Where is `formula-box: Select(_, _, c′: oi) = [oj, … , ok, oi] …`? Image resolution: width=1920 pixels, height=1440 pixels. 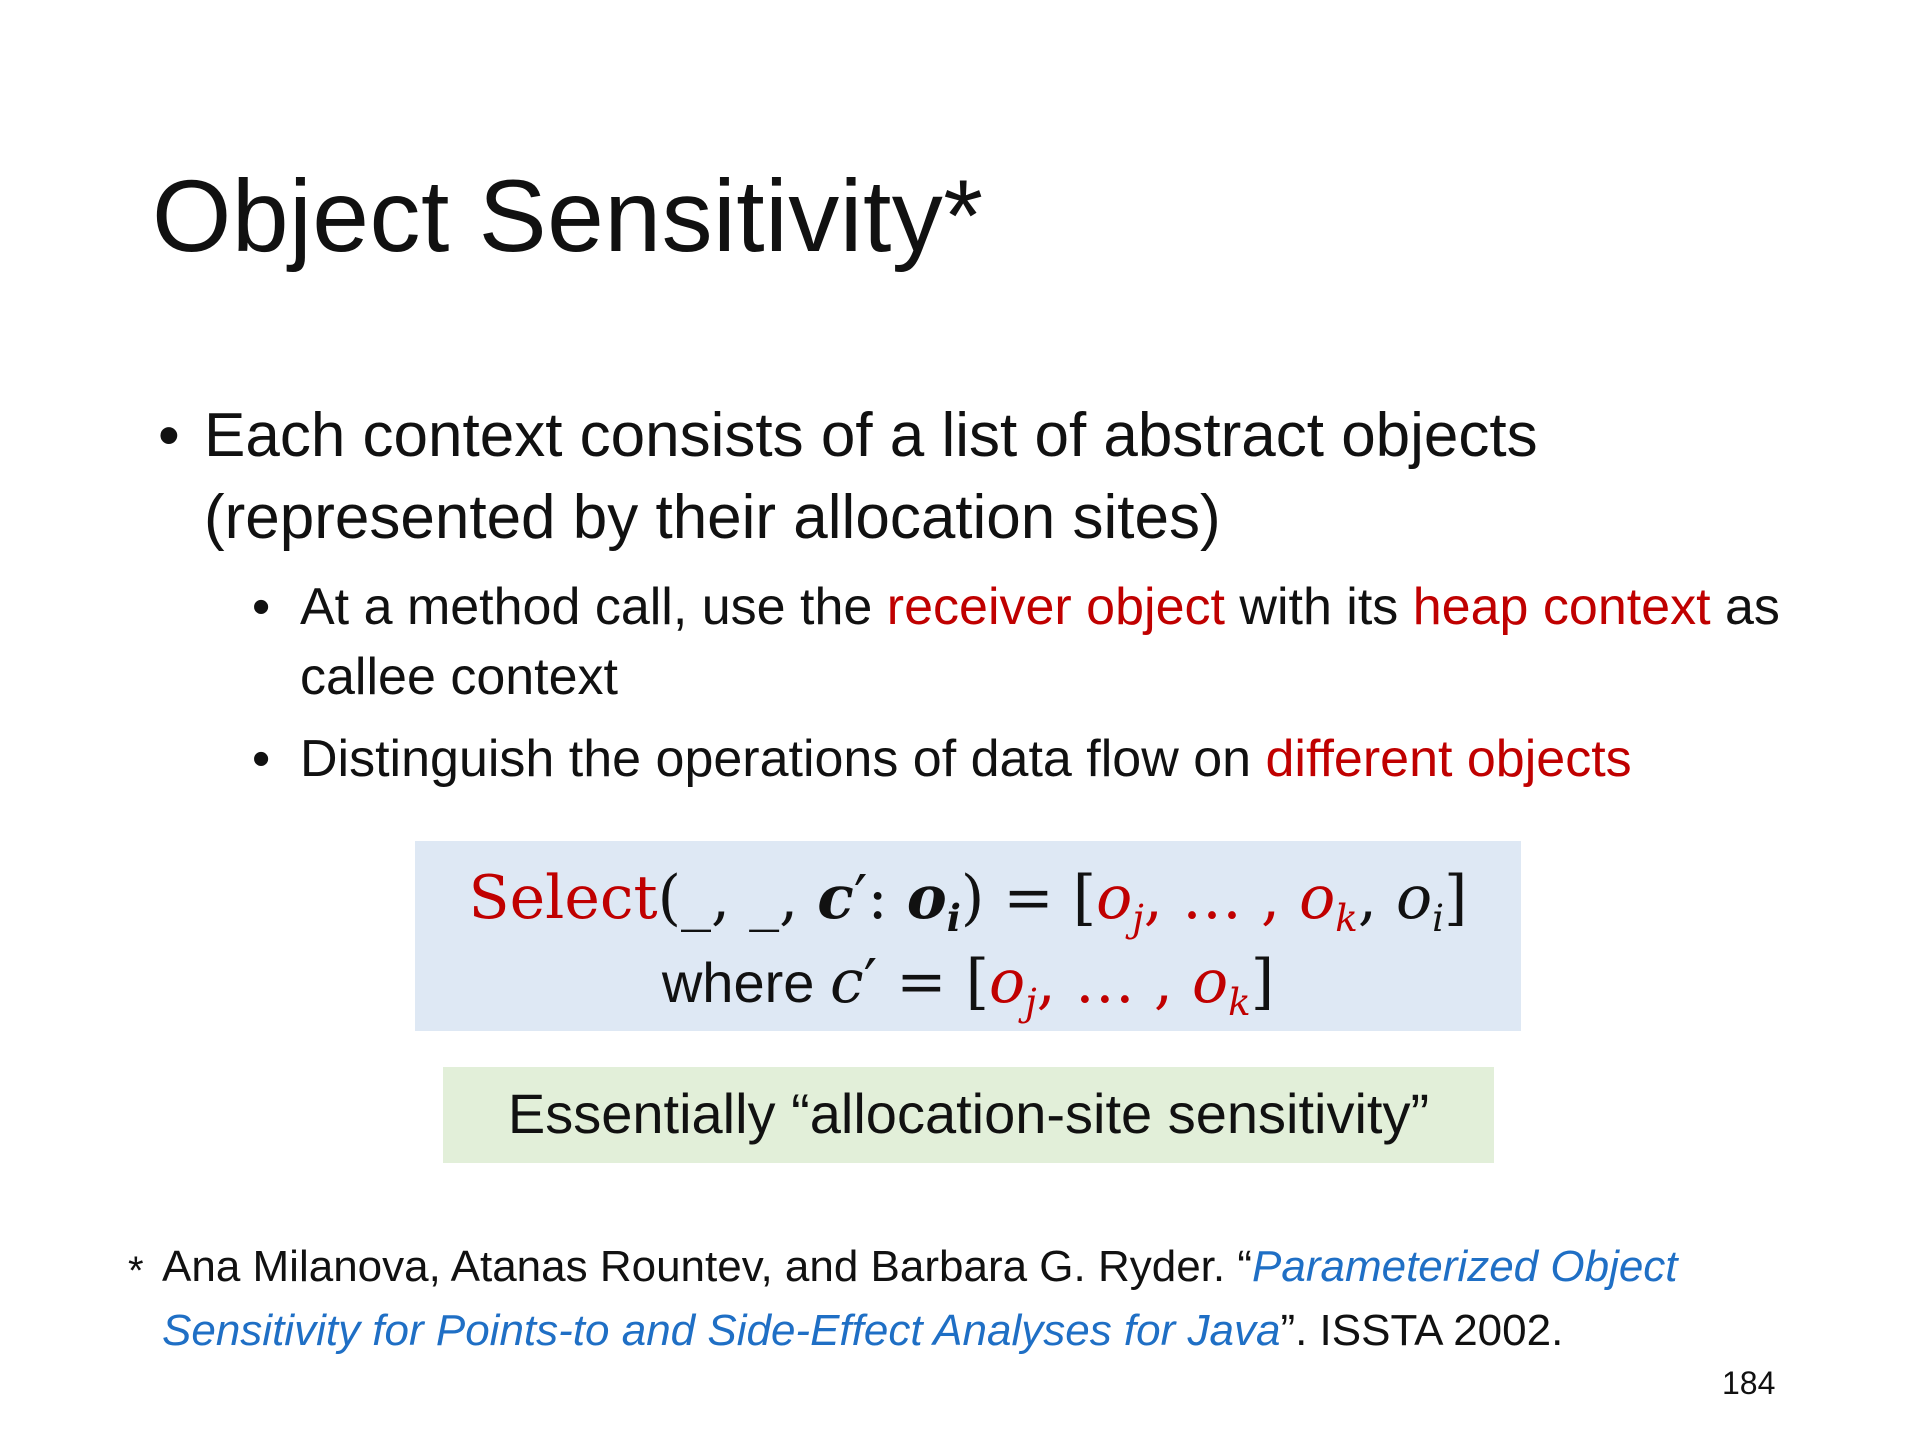
formula-box: Select(_, _, c′: oi) = [oj, … , ok, oi] … is located at coordinates (968, 936).